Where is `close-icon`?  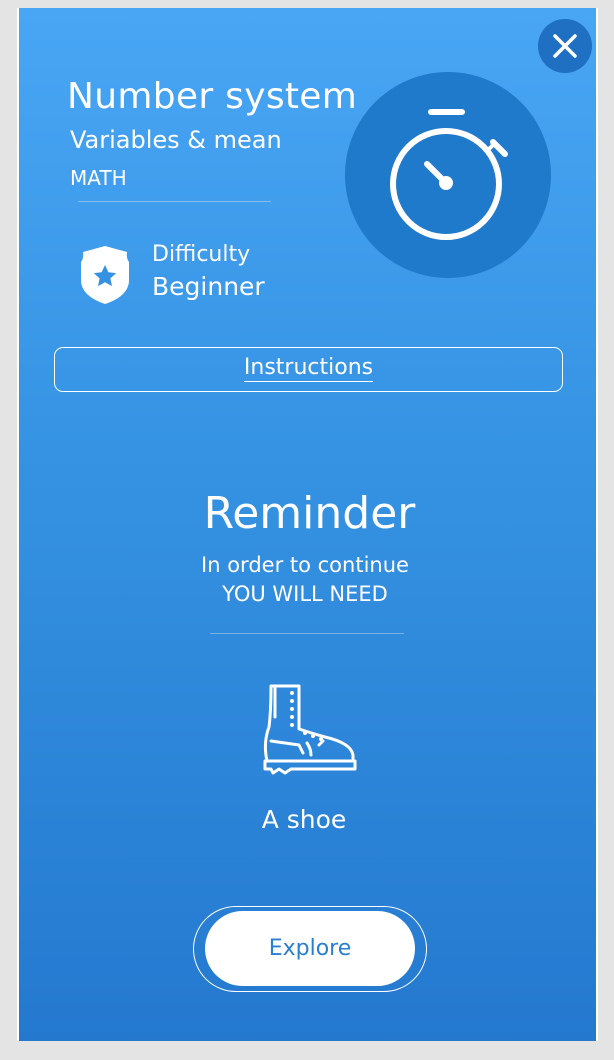 close-icon is located at coordinates (565, 46).